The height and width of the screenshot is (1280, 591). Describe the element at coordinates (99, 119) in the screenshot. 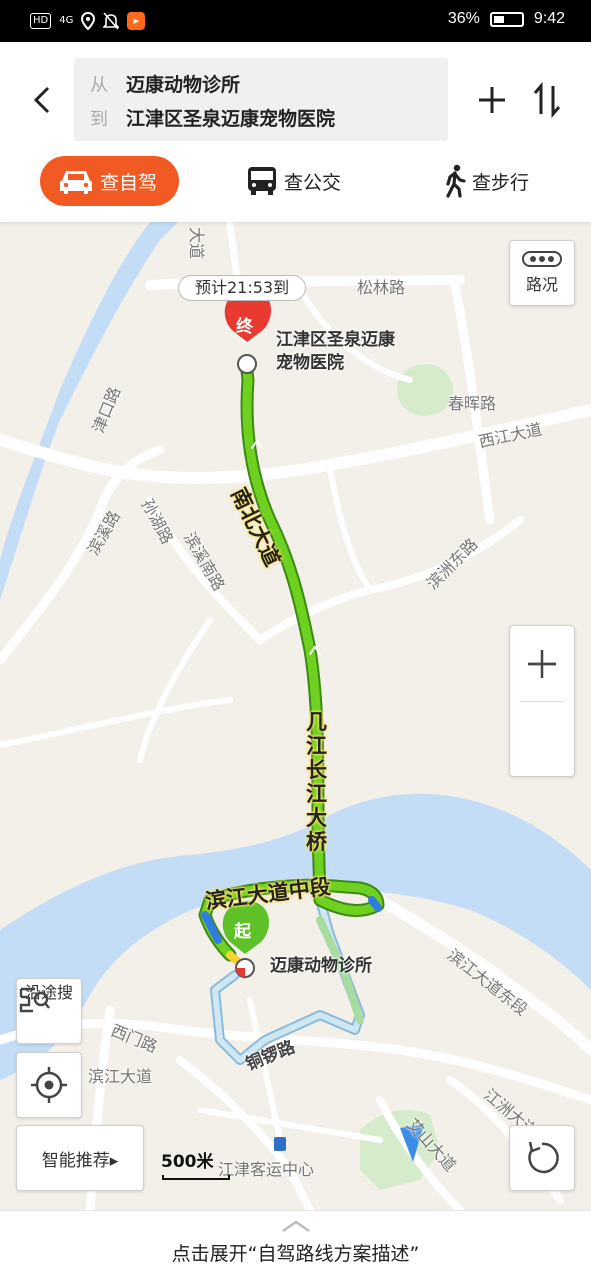

I see `to-label: 到` at that location.